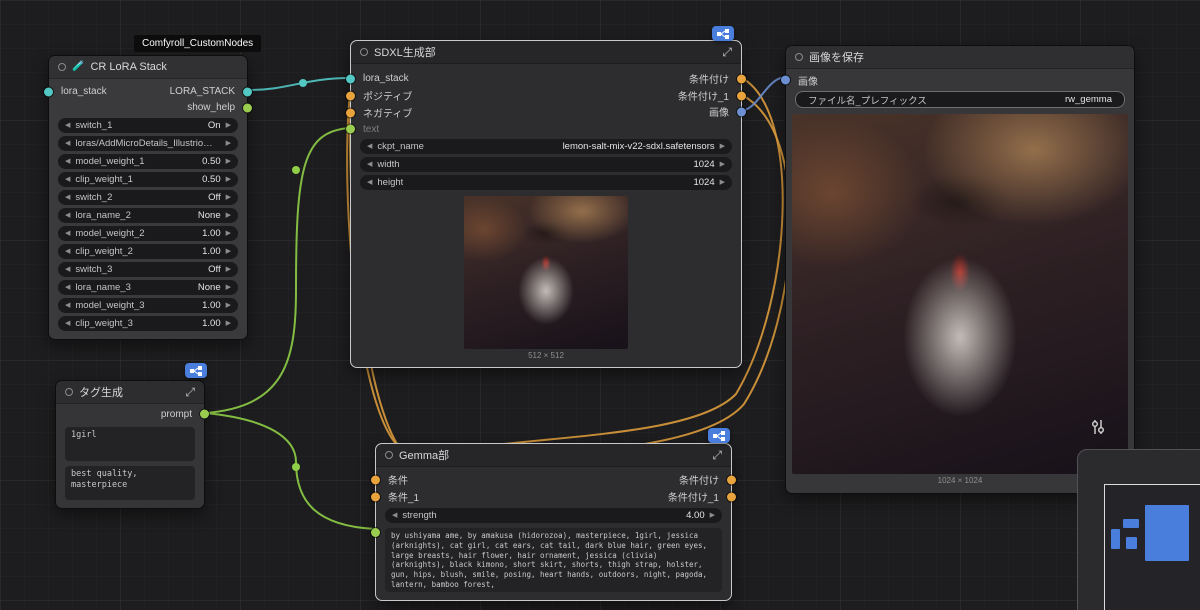  I want to click on widget-row: ◀ switch_3 Off ▶, so click(148, 269).